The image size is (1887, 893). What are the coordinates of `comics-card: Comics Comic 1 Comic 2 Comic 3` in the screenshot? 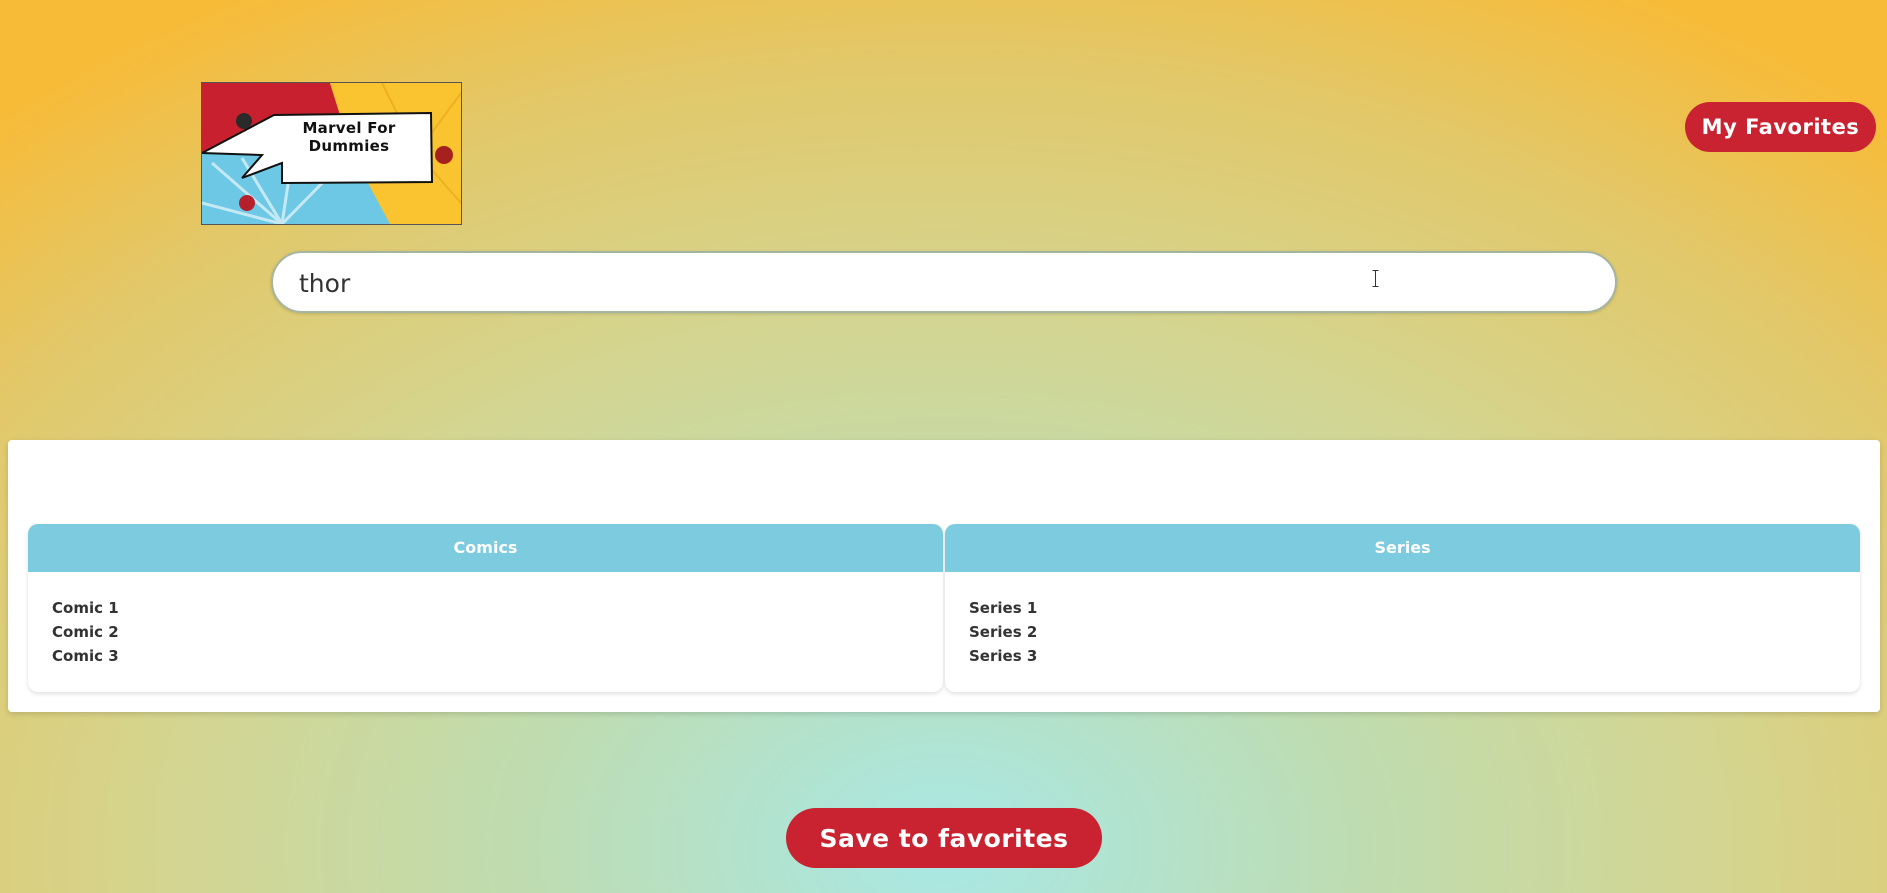 It's located at (485, 608).